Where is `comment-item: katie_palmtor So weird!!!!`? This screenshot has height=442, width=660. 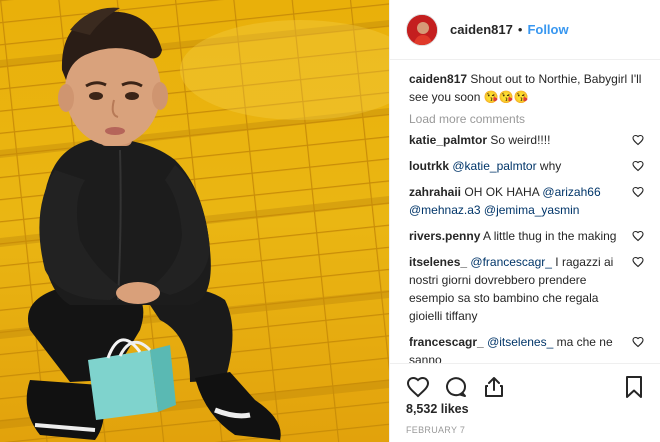
comment-item: katie_palmtor So weird!!!! is located at coordinates (526, 140).